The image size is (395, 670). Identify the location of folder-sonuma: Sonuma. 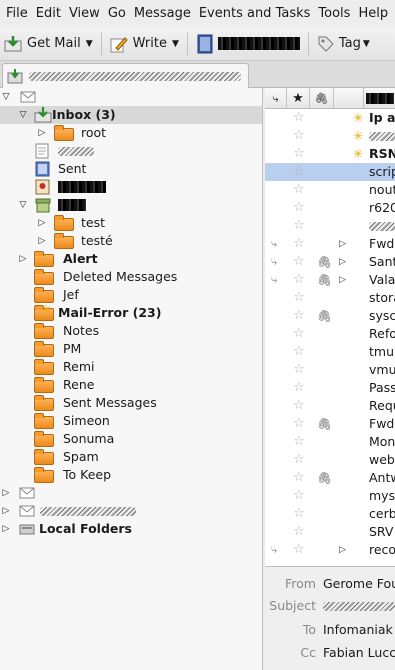
(131, 439).